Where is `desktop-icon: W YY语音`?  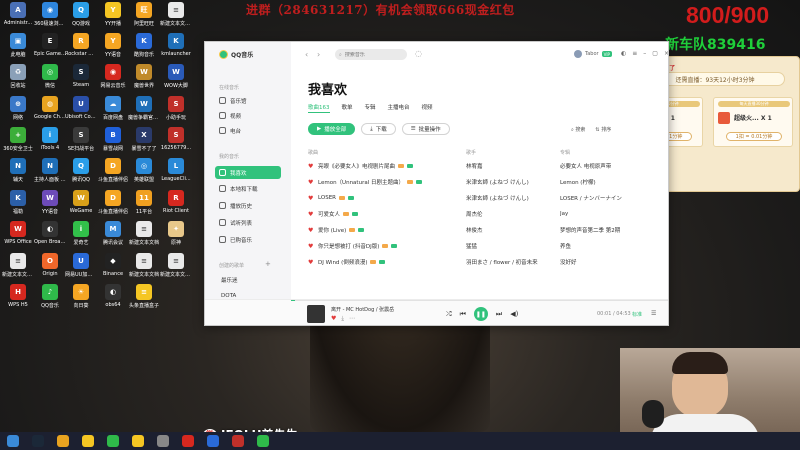
desktop-icon: W YY语音 is located at coordinates (50, 206).